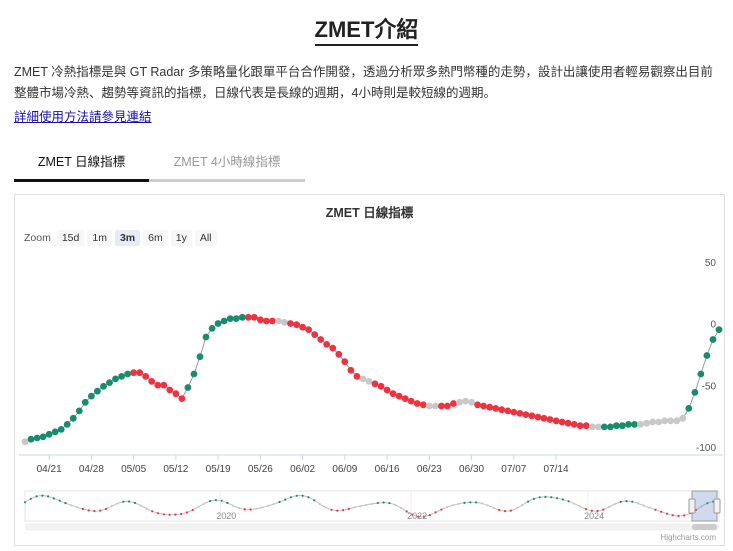 This screenshot has width=733, height=551. Describe the element at coordinates (83, 115) in the screenshot. I see `usage-guide-link: 詳細使用方法請參見連結` at that location.